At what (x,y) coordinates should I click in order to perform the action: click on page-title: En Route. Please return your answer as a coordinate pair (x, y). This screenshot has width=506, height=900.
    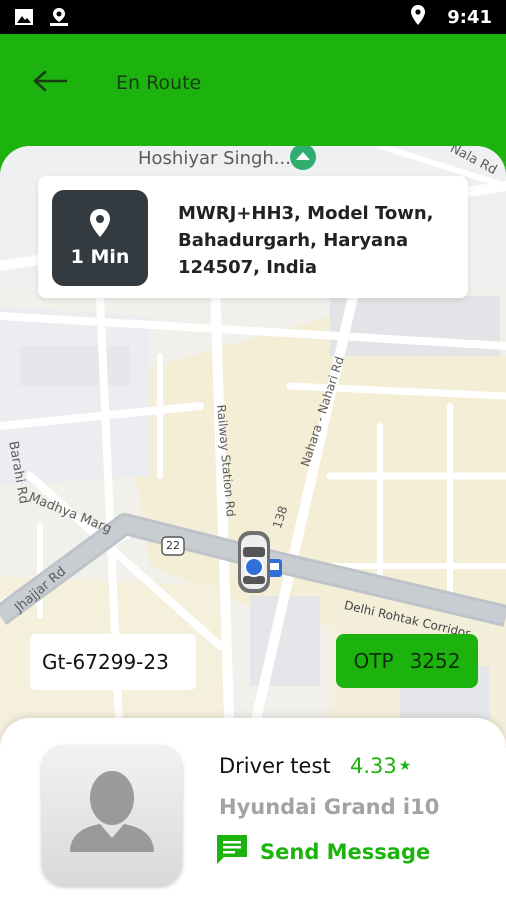
    Looking at the image, I should click on (159, 83).